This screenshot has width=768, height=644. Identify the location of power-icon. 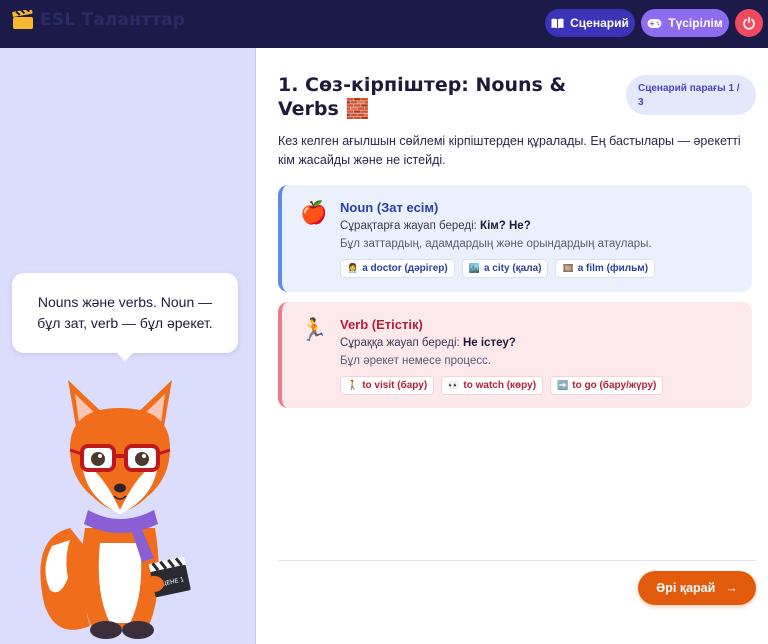
(749, 23).